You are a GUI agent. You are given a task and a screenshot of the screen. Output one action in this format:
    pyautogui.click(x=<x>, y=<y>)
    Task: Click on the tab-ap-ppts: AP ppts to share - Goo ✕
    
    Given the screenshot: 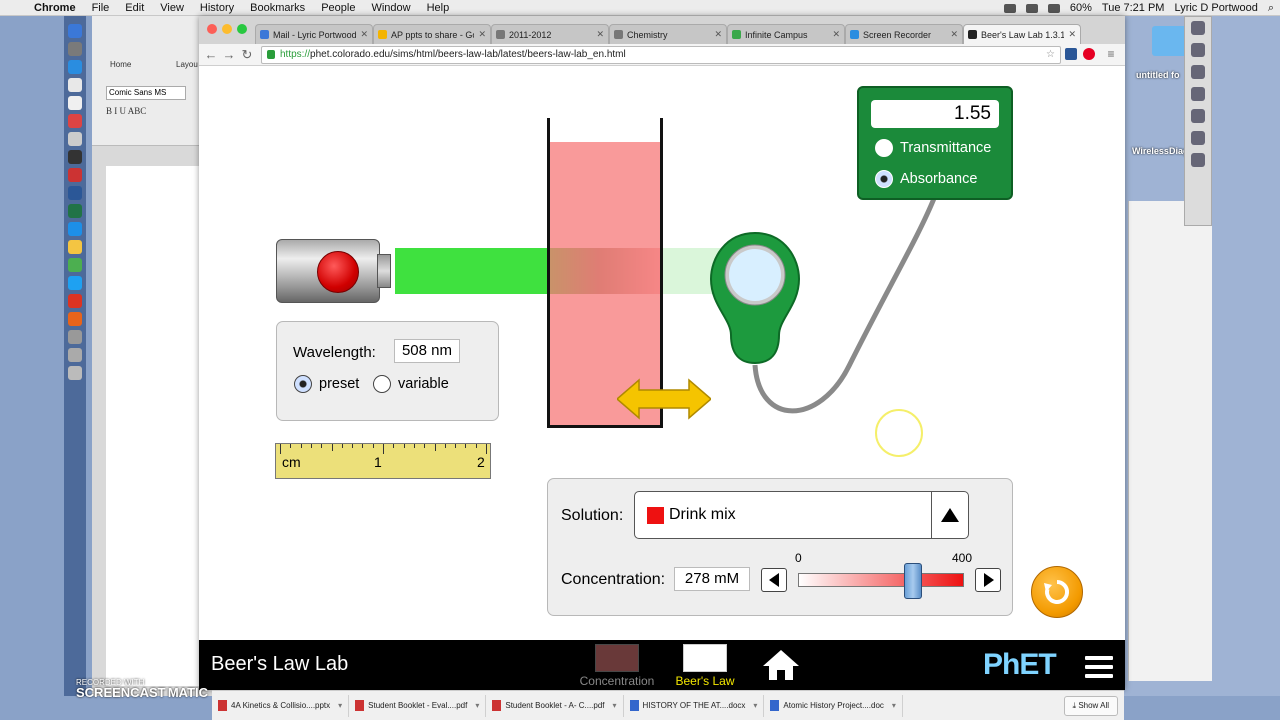 What is the action you would take?
    pyautogui.click(x=432, y=34)
    